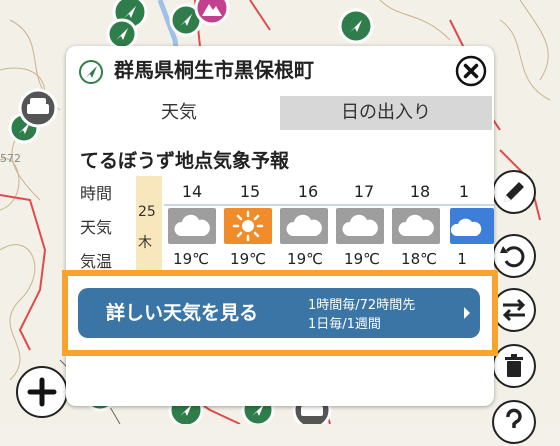 This screenshot has width=560, height=446. Describe the element at coordinates (145, 243) in the screenshot. I see `date-weekday: 木` at that location.